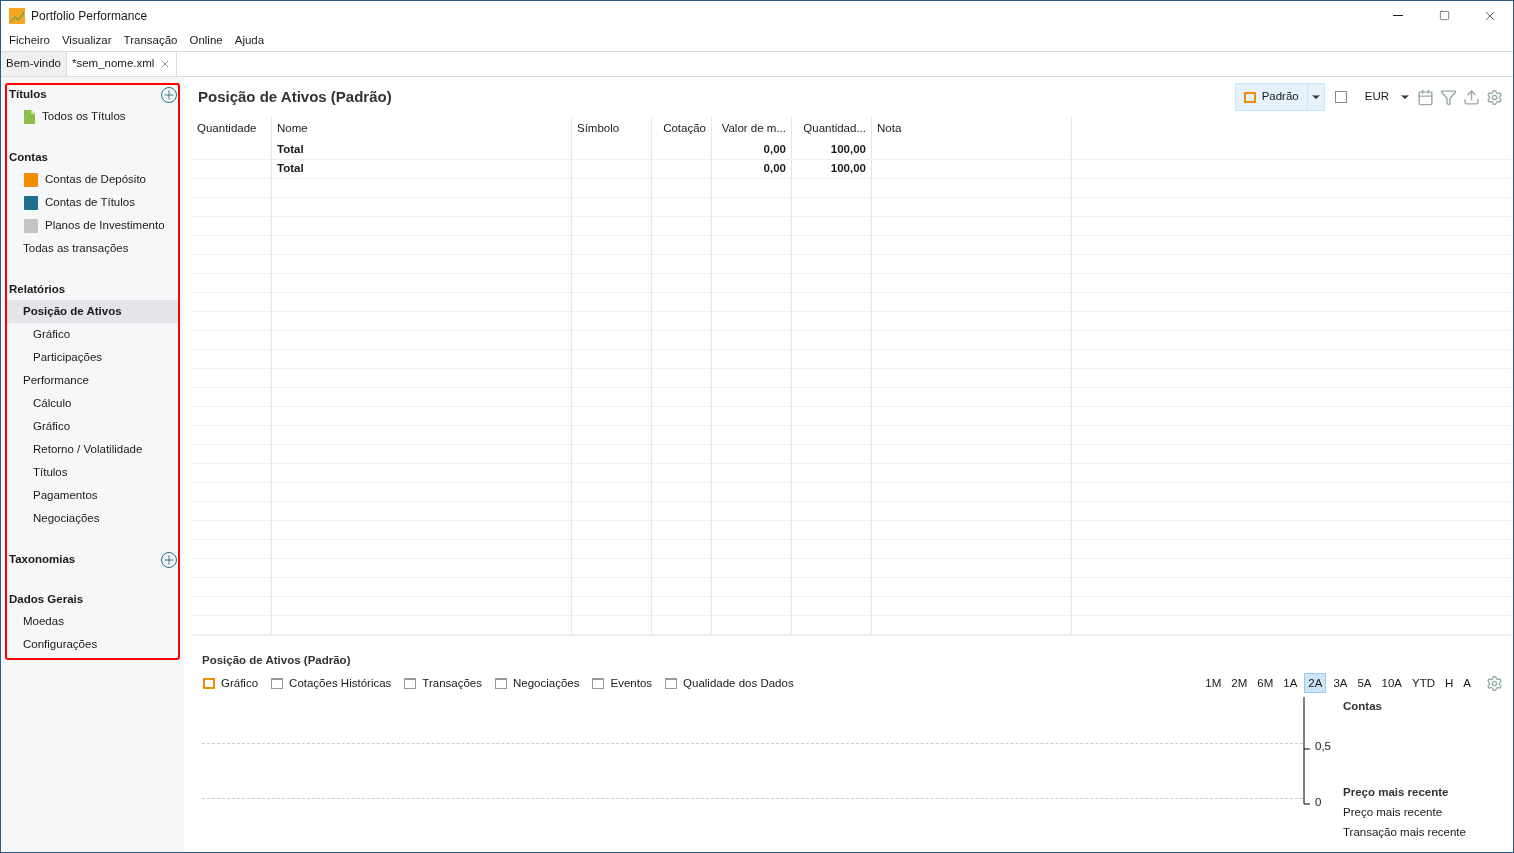 This screenshot has width=1514, height=853. Describe the element at coordinates (331, 683) in the screenshot. I see `view-toggle: Cotações Históricas` at that location.